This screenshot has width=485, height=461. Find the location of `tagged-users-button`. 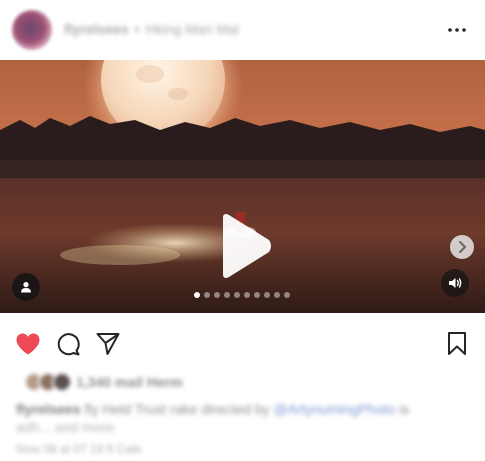

tagged-users-button is located at coordinates (26, 287).